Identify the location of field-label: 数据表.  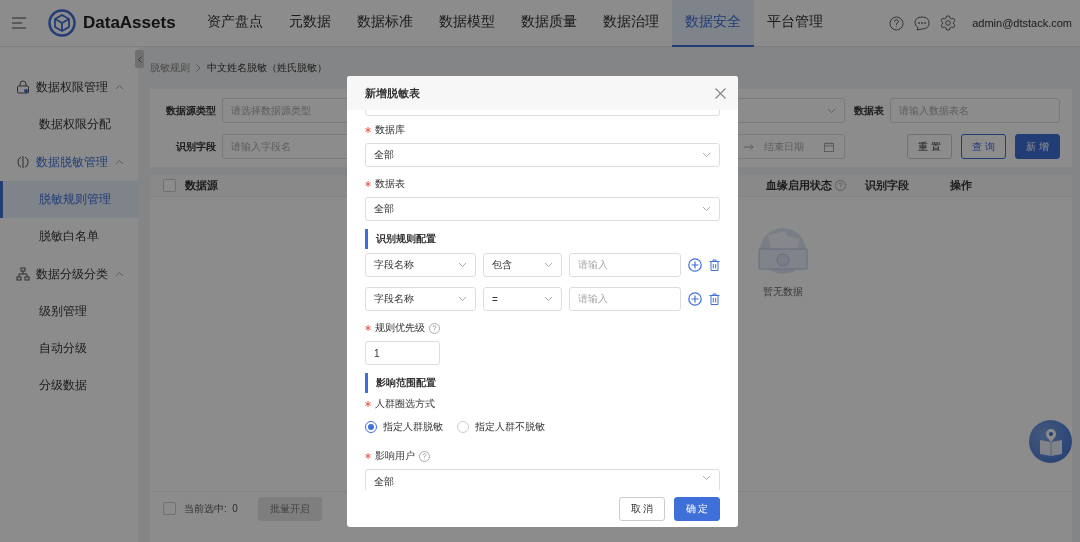
(390, 184).